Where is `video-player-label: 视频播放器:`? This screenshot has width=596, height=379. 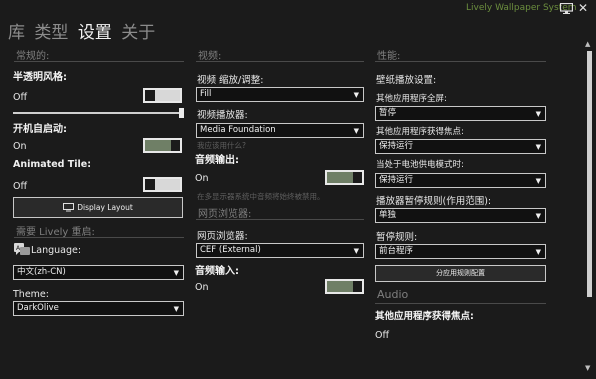
video-player-label: 视频播放器: is located at coordinates (222, 115).